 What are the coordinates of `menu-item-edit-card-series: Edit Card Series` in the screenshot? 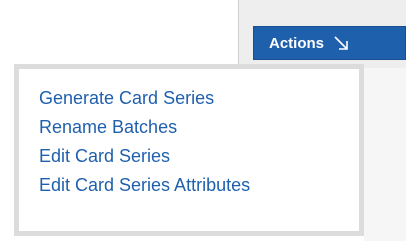 It's located at (199, 156).